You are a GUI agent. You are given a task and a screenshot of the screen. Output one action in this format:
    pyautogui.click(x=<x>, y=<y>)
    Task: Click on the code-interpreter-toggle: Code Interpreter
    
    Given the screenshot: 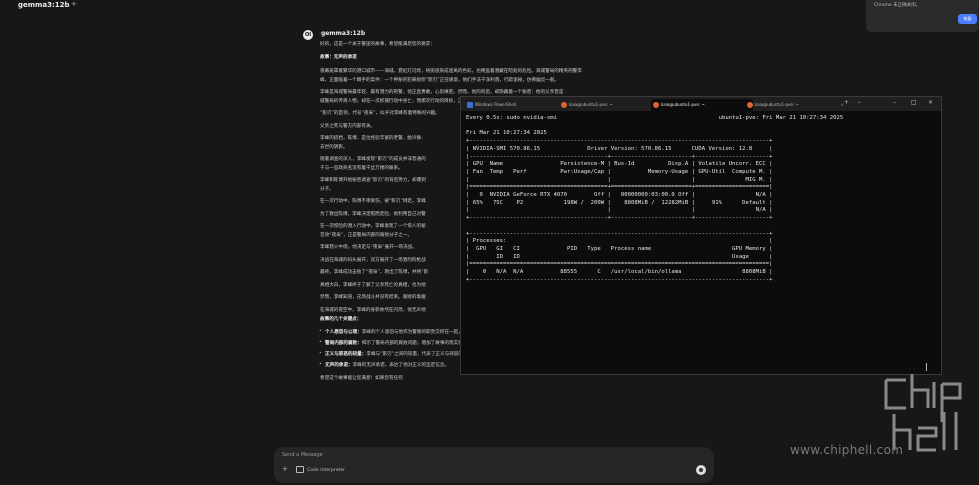 What is the action you would take?
    pyautogui.click(x=320, y=469)
    